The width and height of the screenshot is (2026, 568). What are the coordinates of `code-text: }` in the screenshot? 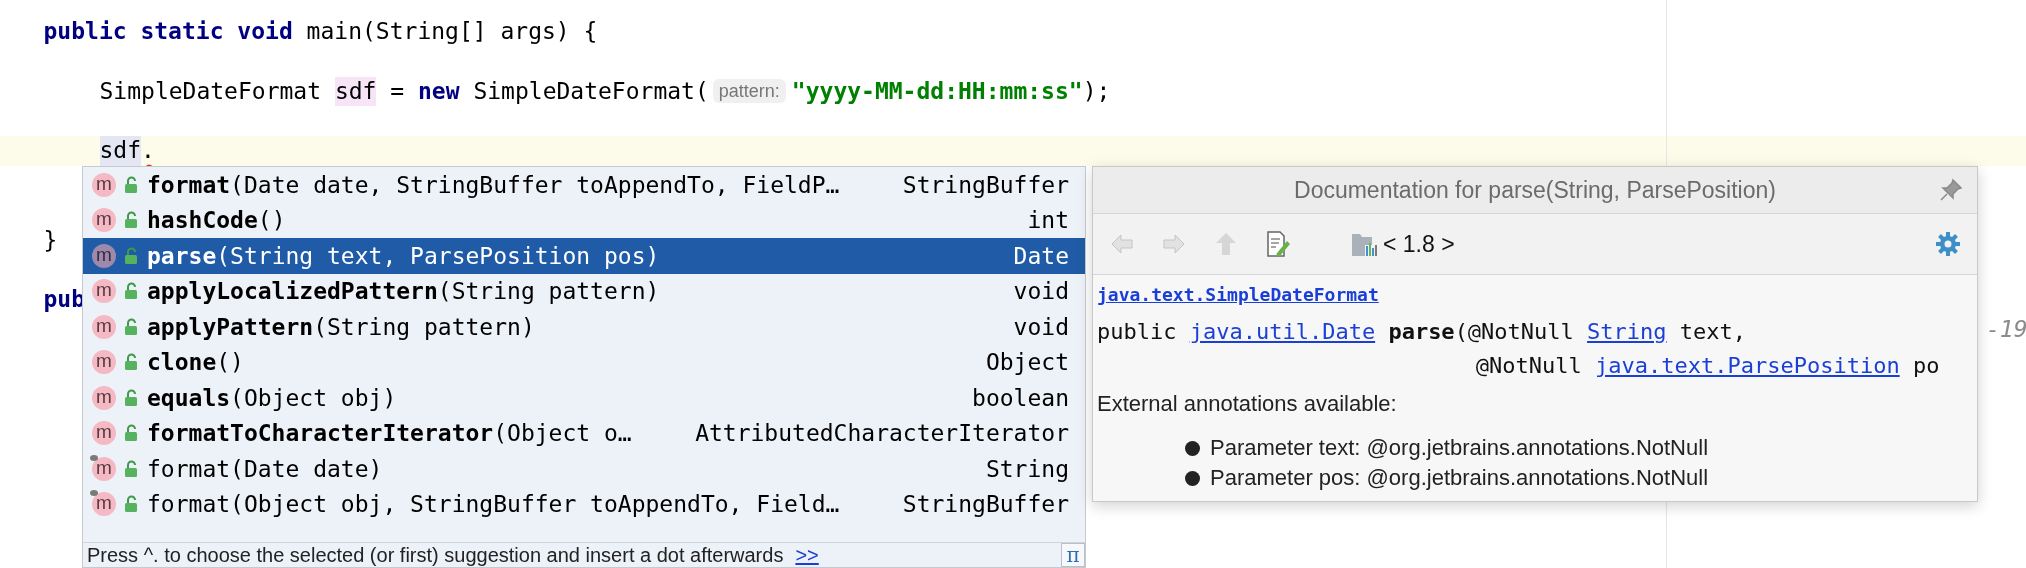 It's located at (50, 240).